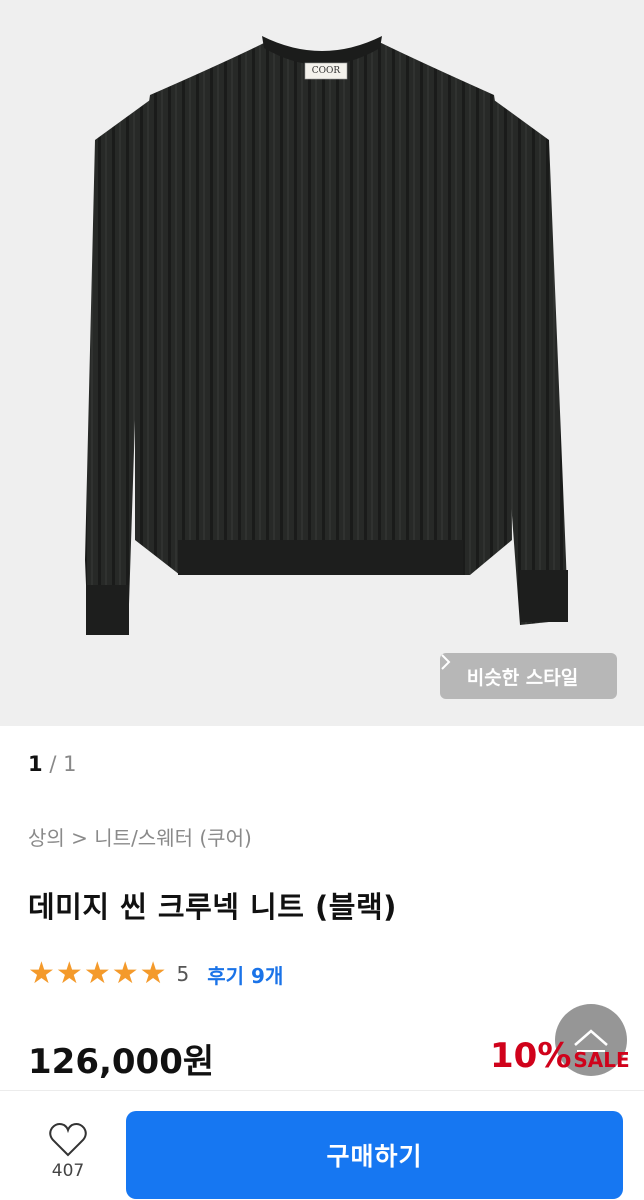  I want to click on rating-stars: ★ ★ ★ ★ ★, so click(97, 974).